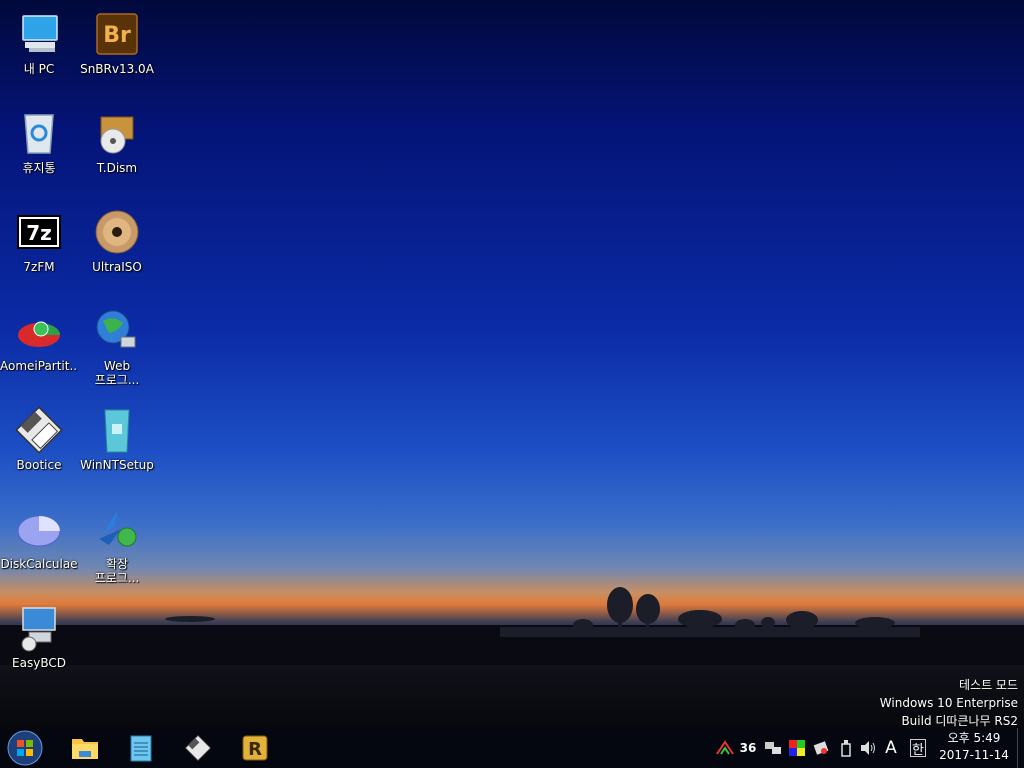  What do you see at coordinates (39, 529) in the screenshot?
I see `disk-pie-icon` at bounding box center [39, 529].